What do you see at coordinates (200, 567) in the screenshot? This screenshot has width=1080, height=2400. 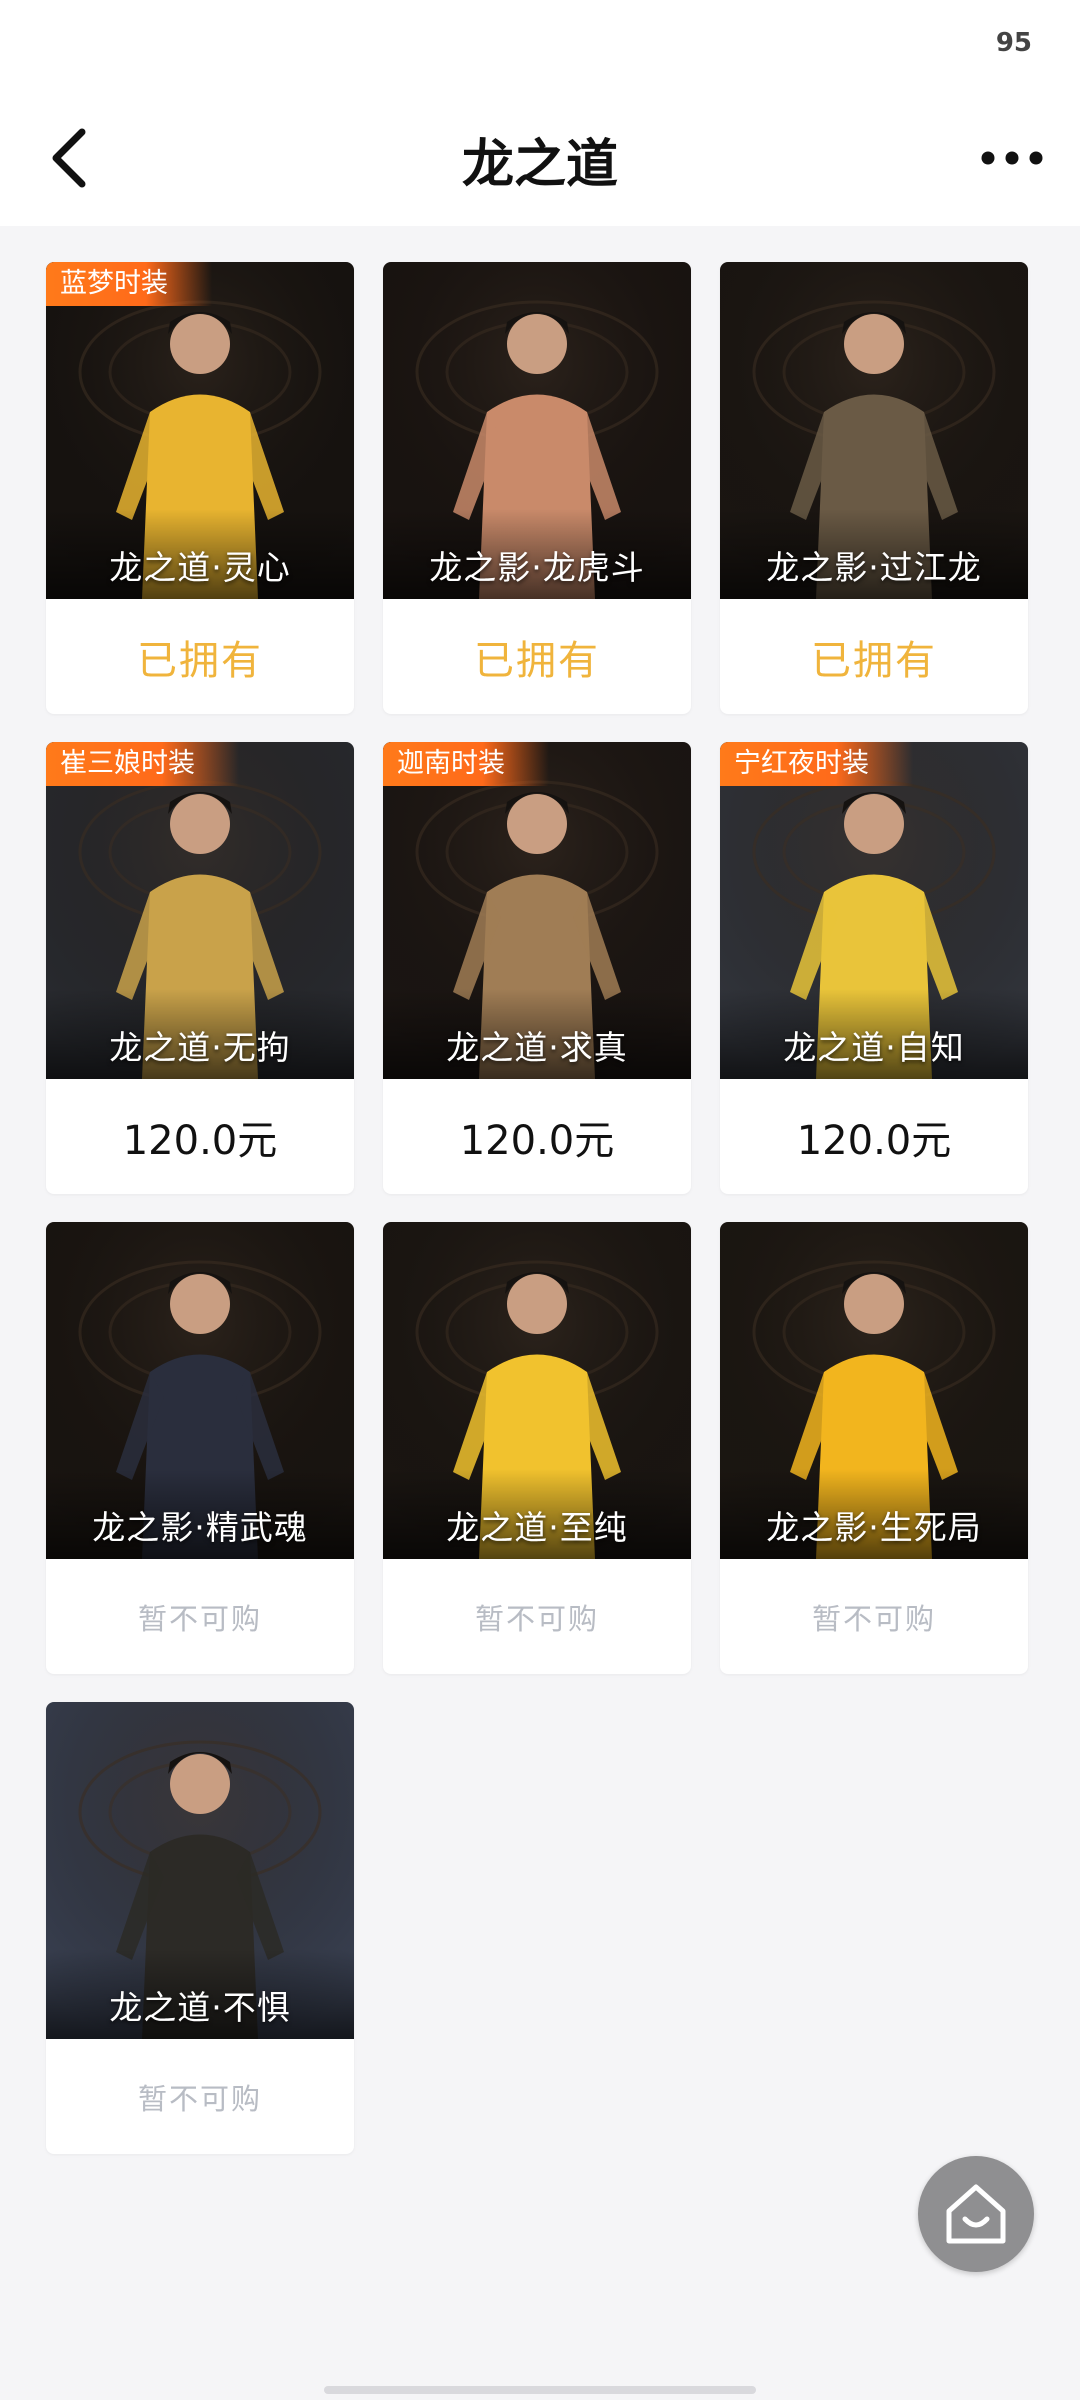 I see `outfit-name: 龙之道·灵心` at bounding box center [200, 567].